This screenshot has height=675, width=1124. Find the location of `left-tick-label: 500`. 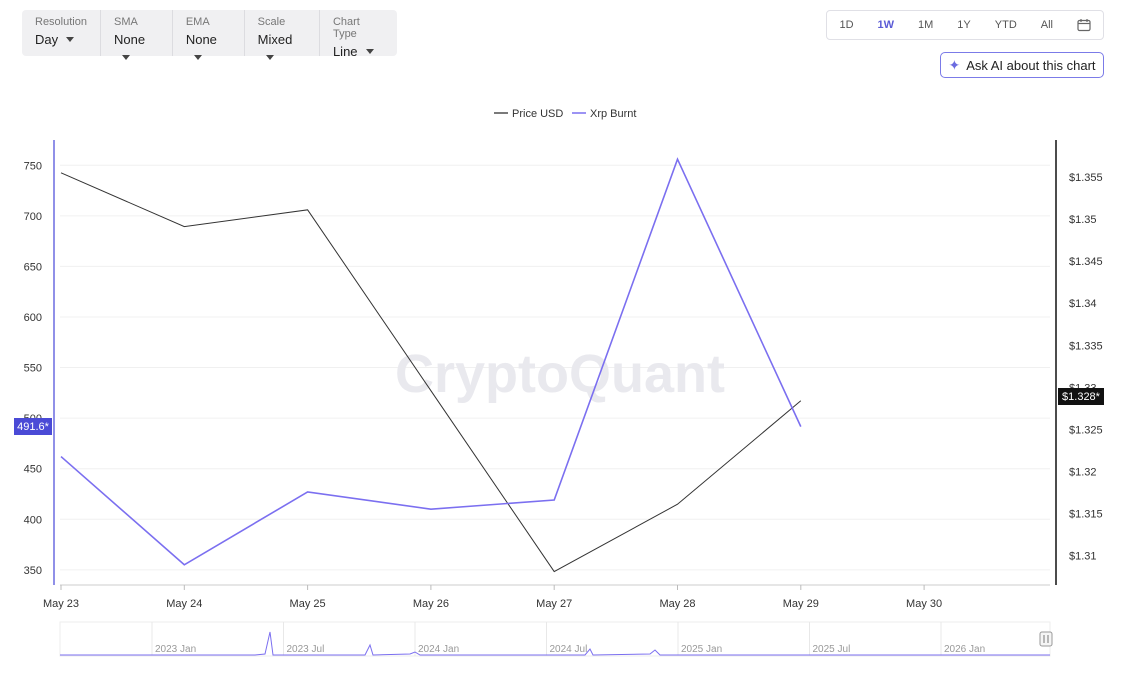

left-tick-label: 500 is located at coordinates (33, 419).